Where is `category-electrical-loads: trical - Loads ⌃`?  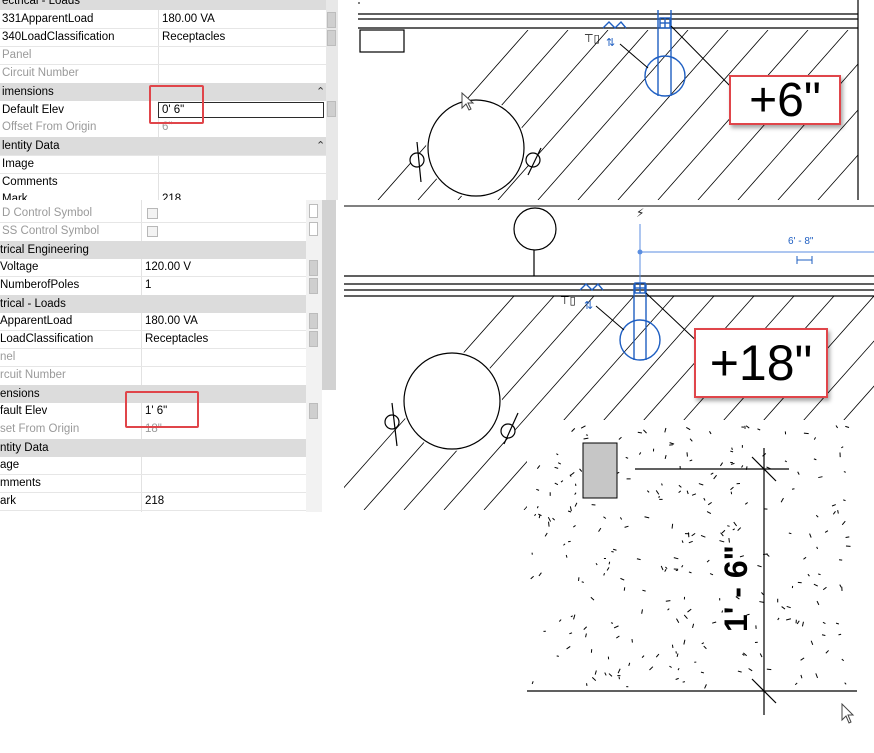 category-electrical-loads: trical - Loads ⌃ is located at coordinates (161, 304).